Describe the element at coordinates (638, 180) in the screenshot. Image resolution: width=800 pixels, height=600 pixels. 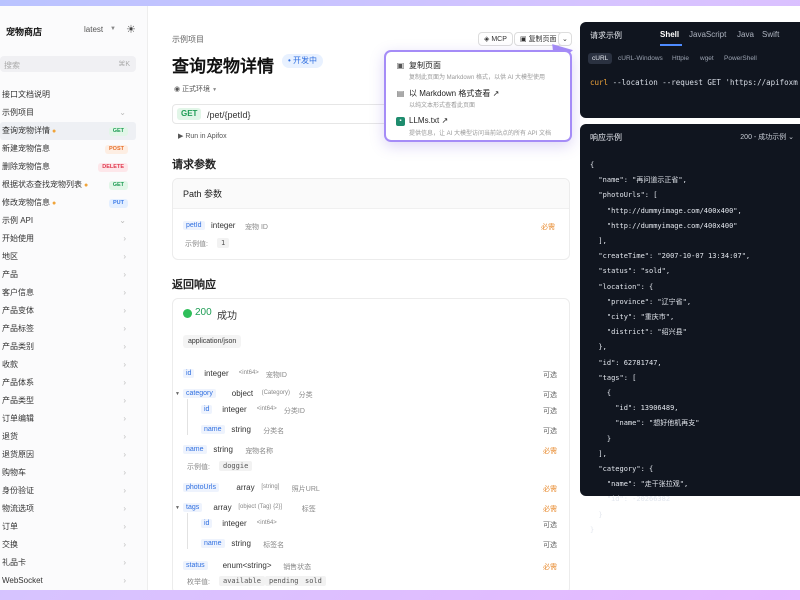
I see `code-line: "name": "再问道示正省",` at that location.